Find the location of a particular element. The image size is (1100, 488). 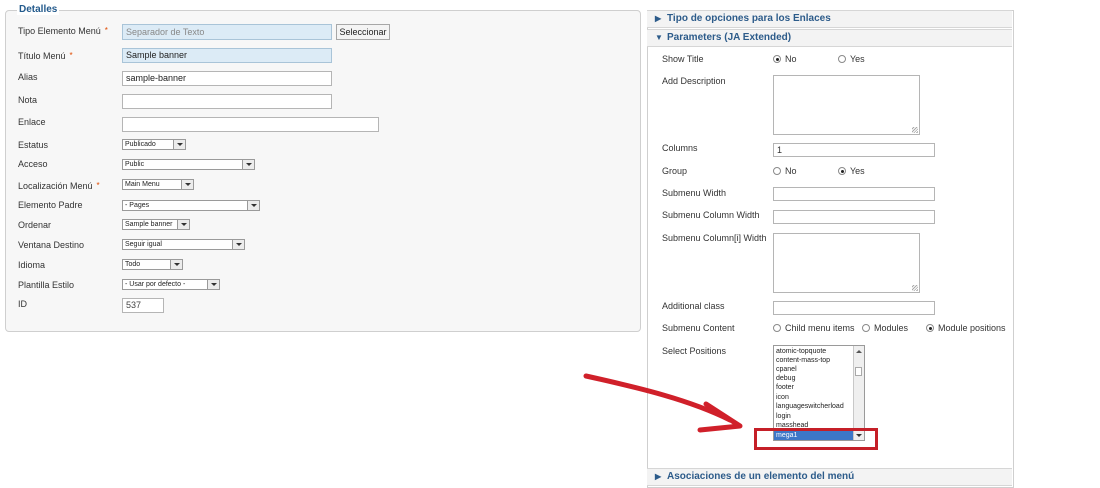

annotation-highlight-box is located at coordinates (816, 439).